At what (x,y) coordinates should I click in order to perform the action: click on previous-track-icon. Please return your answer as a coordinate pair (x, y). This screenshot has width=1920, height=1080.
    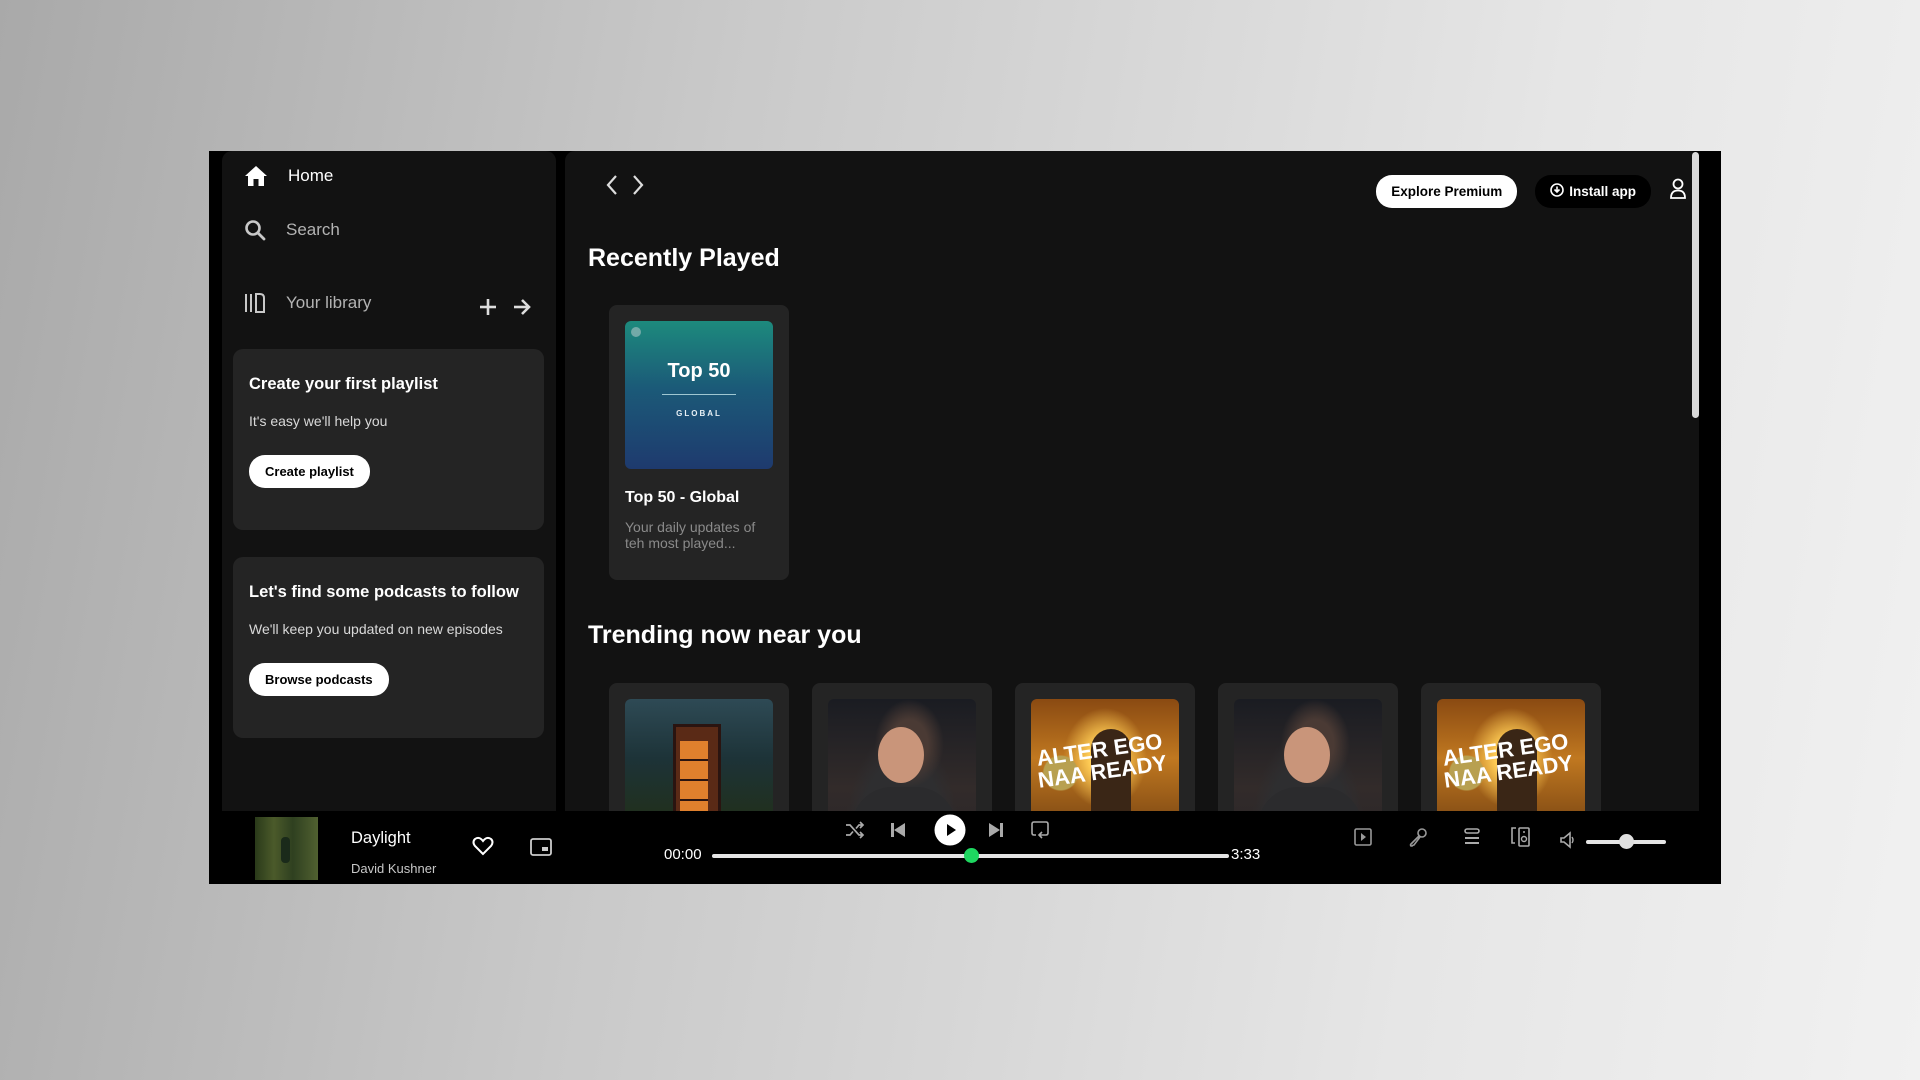
    Looking at the image, I should click on (898, 832).